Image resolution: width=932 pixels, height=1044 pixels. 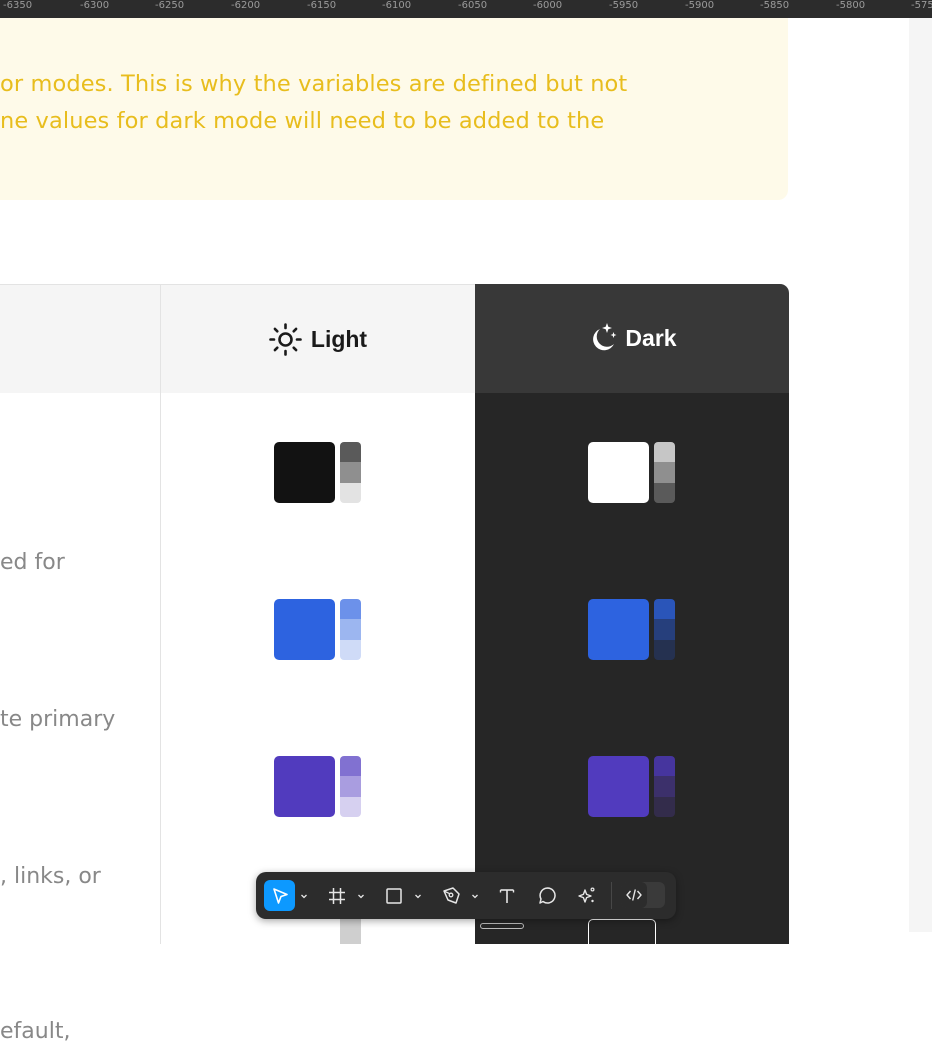 I want to click on dark-mode-header: Dark, so click(x=632, y=338).